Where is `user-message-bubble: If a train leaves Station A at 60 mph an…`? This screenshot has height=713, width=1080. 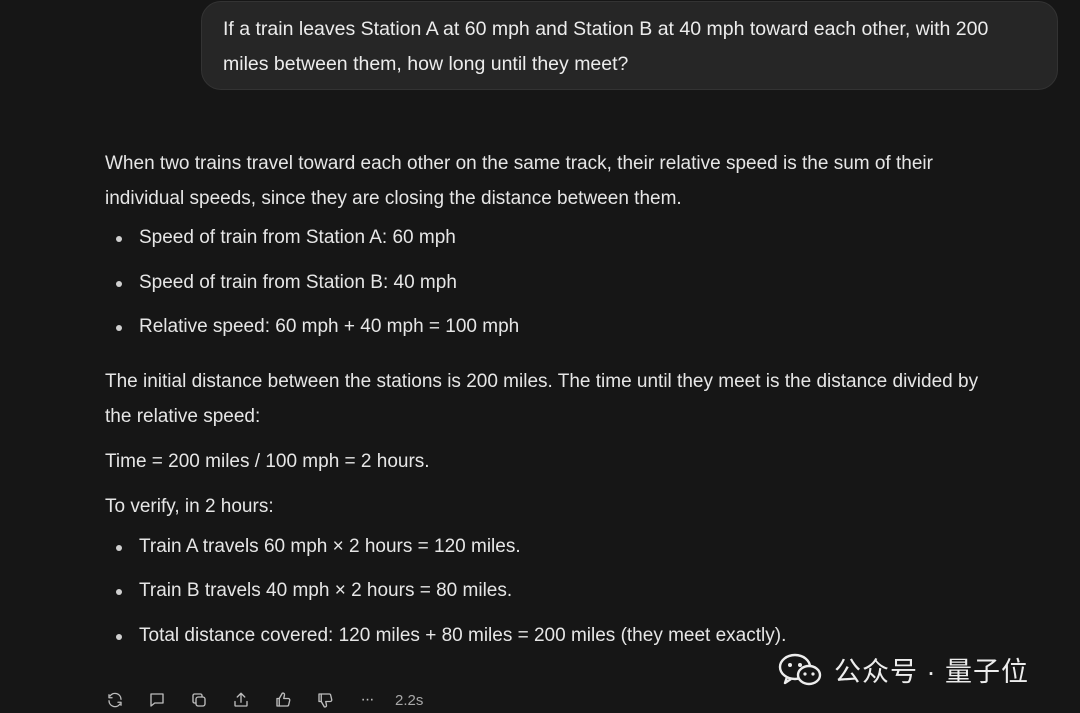 user-message-bubble: If a train leaves Station A at 60 mph an… is located at coordinates (629, 45).